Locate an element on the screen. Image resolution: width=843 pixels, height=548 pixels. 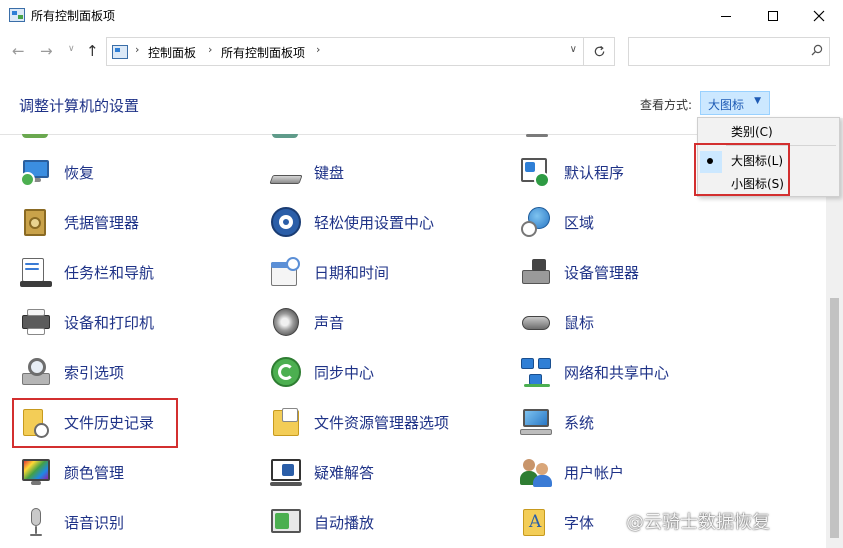
item-ease-of-access: 轻松使用设置中心 is located at coordinates (352, 222).